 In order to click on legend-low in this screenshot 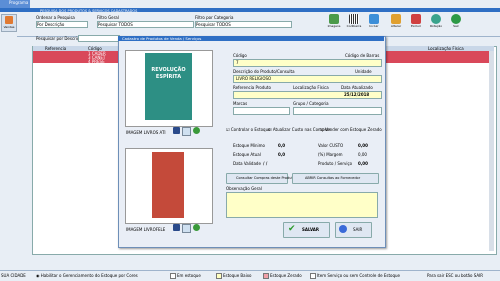, I will do `click(219, 276)`.